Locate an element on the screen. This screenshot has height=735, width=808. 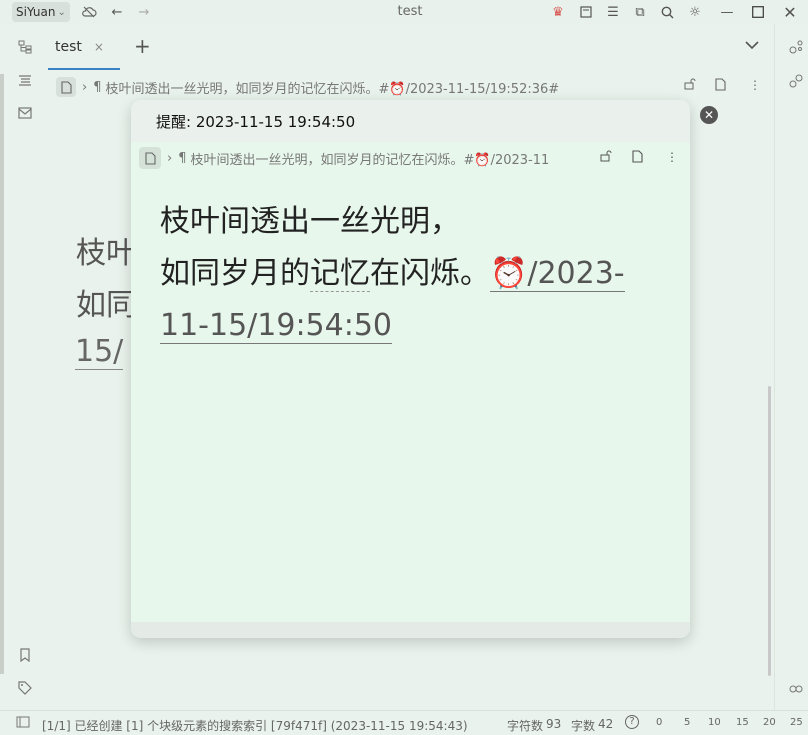
char-count: 93 is located at coordinates (554, 724).